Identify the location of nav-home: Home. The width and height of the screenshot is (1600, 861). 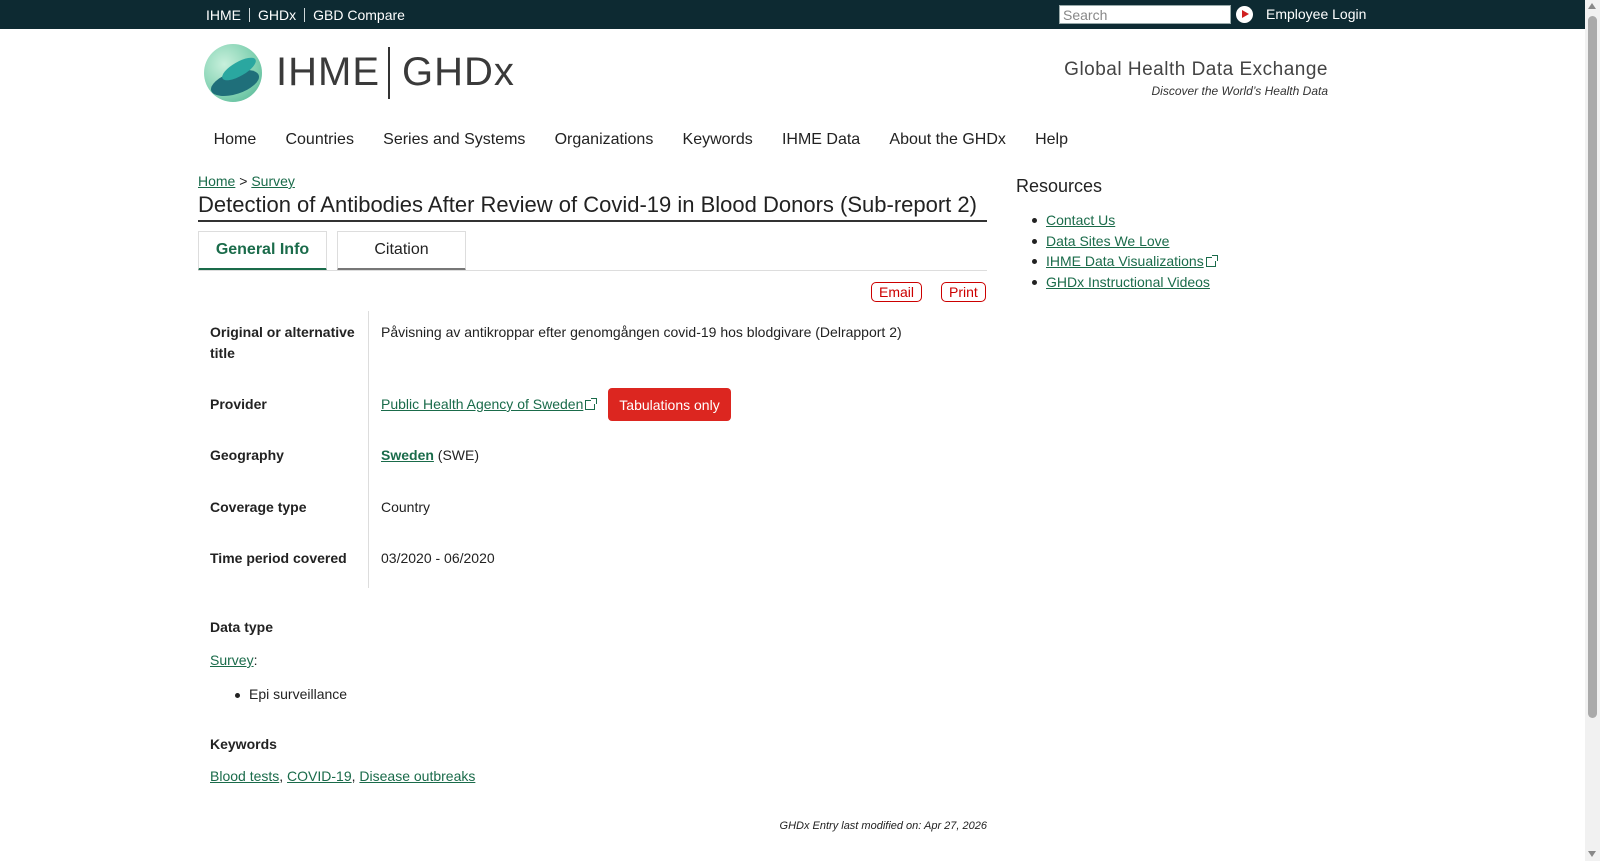
(235, 140).